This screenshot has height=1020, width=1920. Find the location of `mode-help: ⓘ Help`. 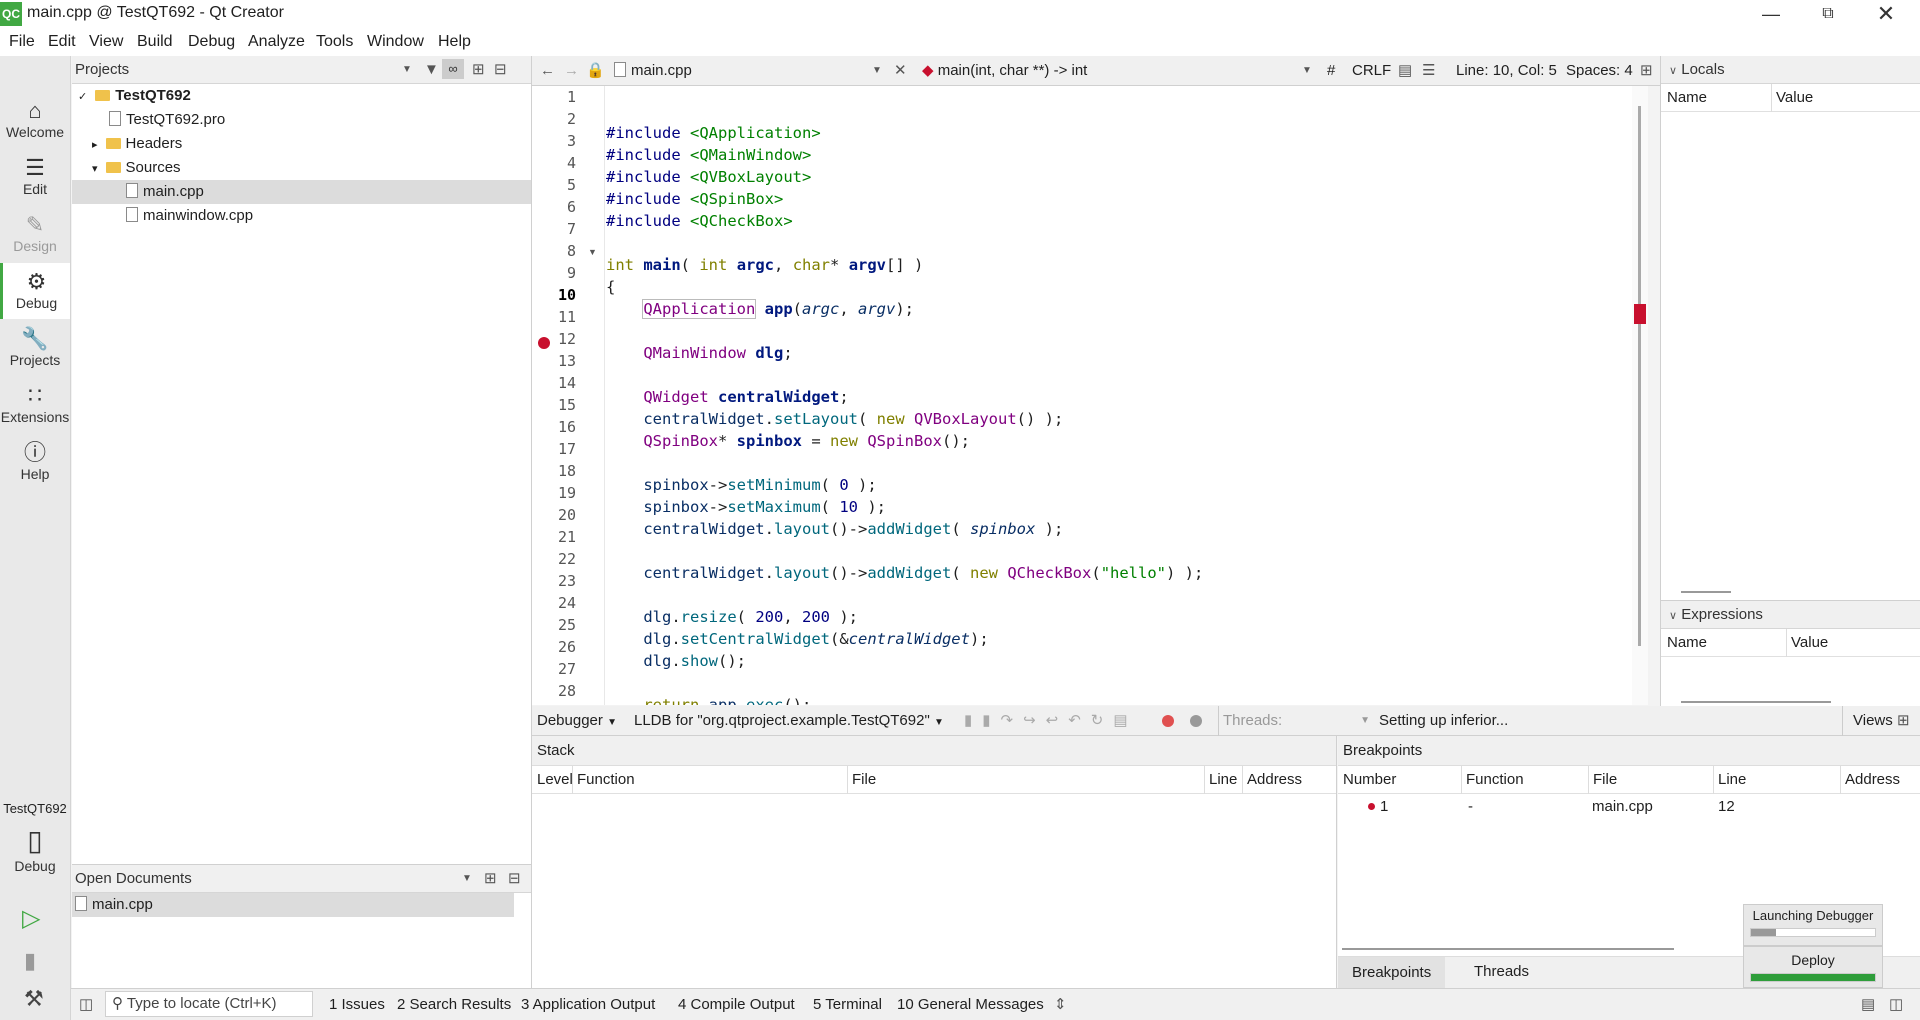

mode-help: ⓘ Help is located at coordinates (35, 462).